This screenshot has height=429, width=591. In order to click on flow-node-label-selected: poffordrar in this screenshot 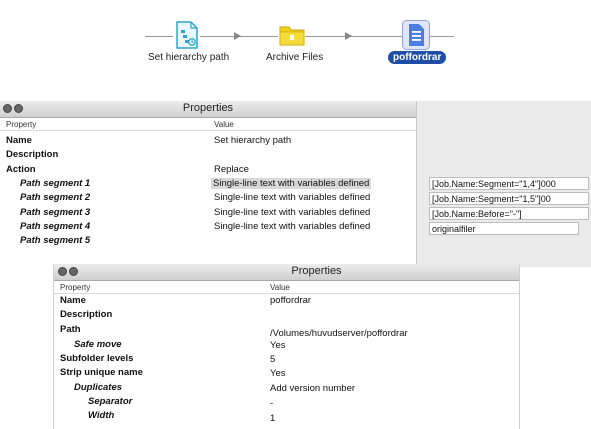, I will do `click(417, 57)`.